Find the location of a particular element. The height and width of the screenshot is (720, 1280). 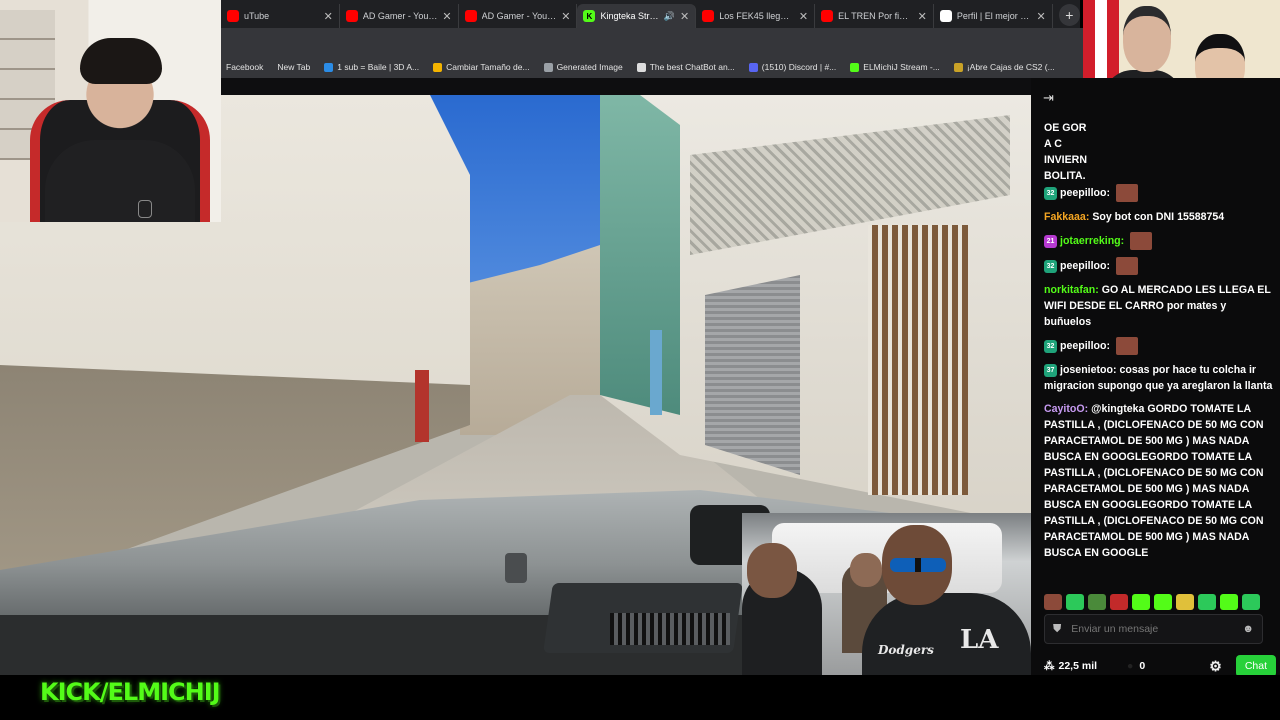

bookmark: Facebook is located at coordinates (244, 67).